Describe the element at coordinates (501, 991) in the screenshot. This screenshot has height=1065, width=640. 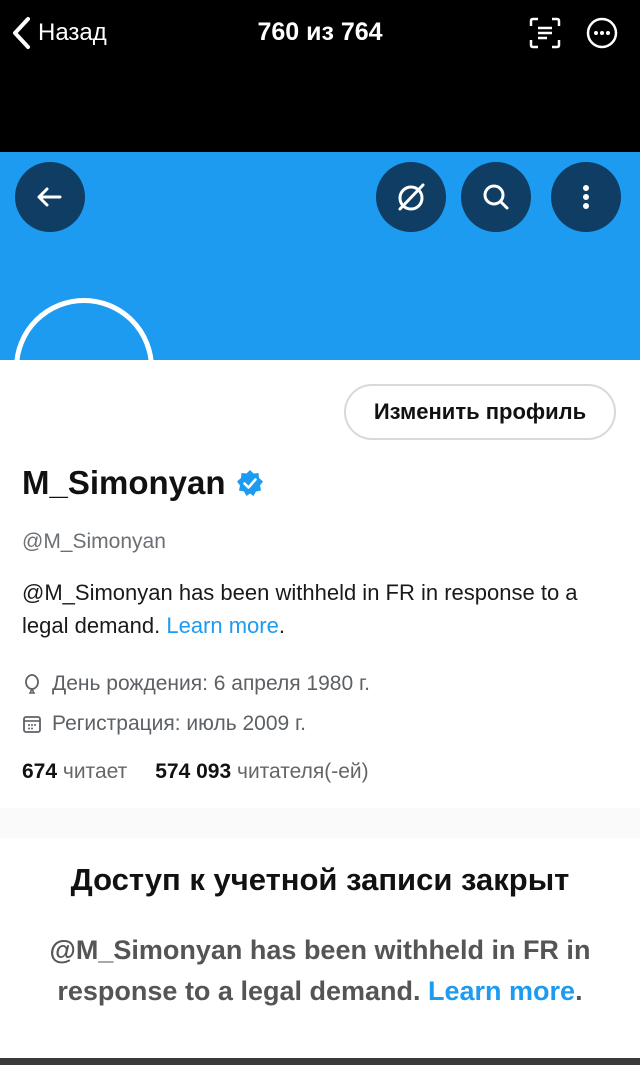
I see `withheld-learn-more-link: Learn more` at that location.